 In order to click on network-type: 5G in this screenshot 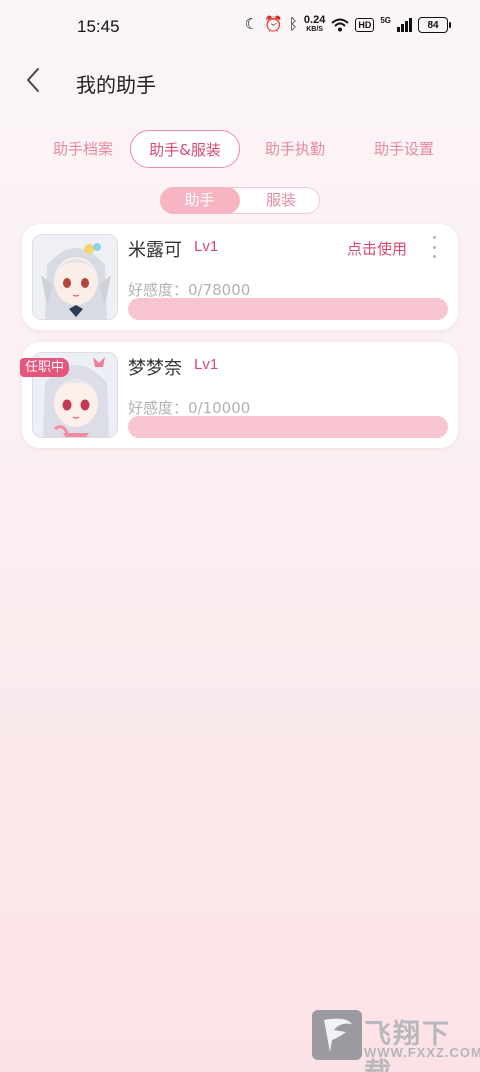, I will do `click(385, 20)`.